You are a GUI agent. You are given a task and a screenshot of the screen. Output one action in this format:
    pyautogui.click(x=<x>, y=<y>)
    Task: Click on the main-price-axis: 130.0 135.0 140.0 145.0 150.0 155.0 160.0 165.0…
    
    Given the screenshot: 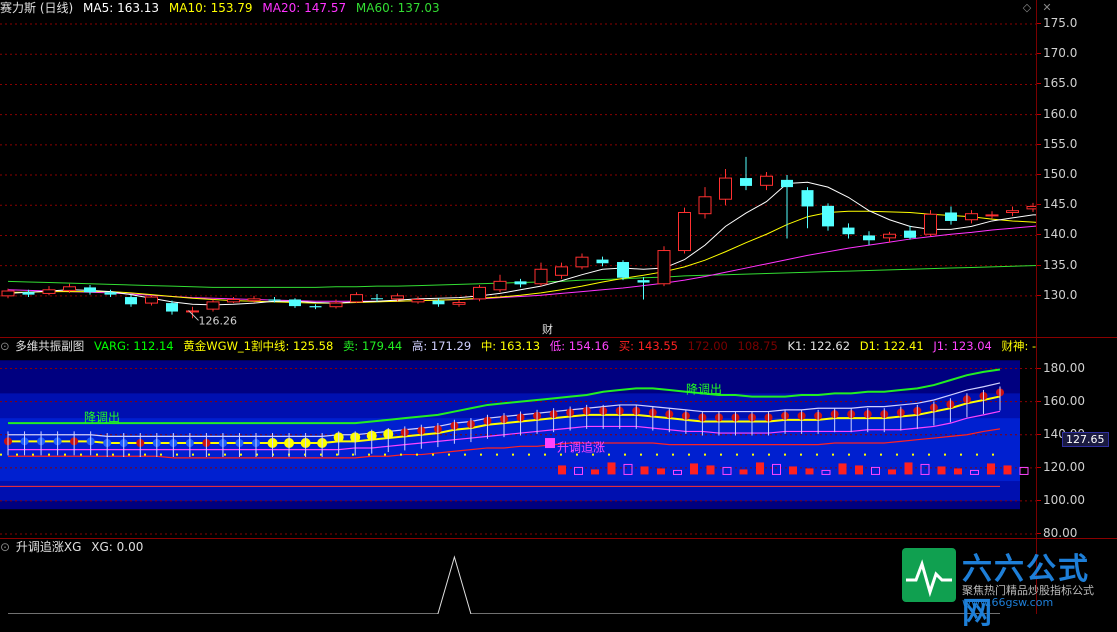 What is the action you would take?
    pyautogui.click(x=1076, y=168)
    